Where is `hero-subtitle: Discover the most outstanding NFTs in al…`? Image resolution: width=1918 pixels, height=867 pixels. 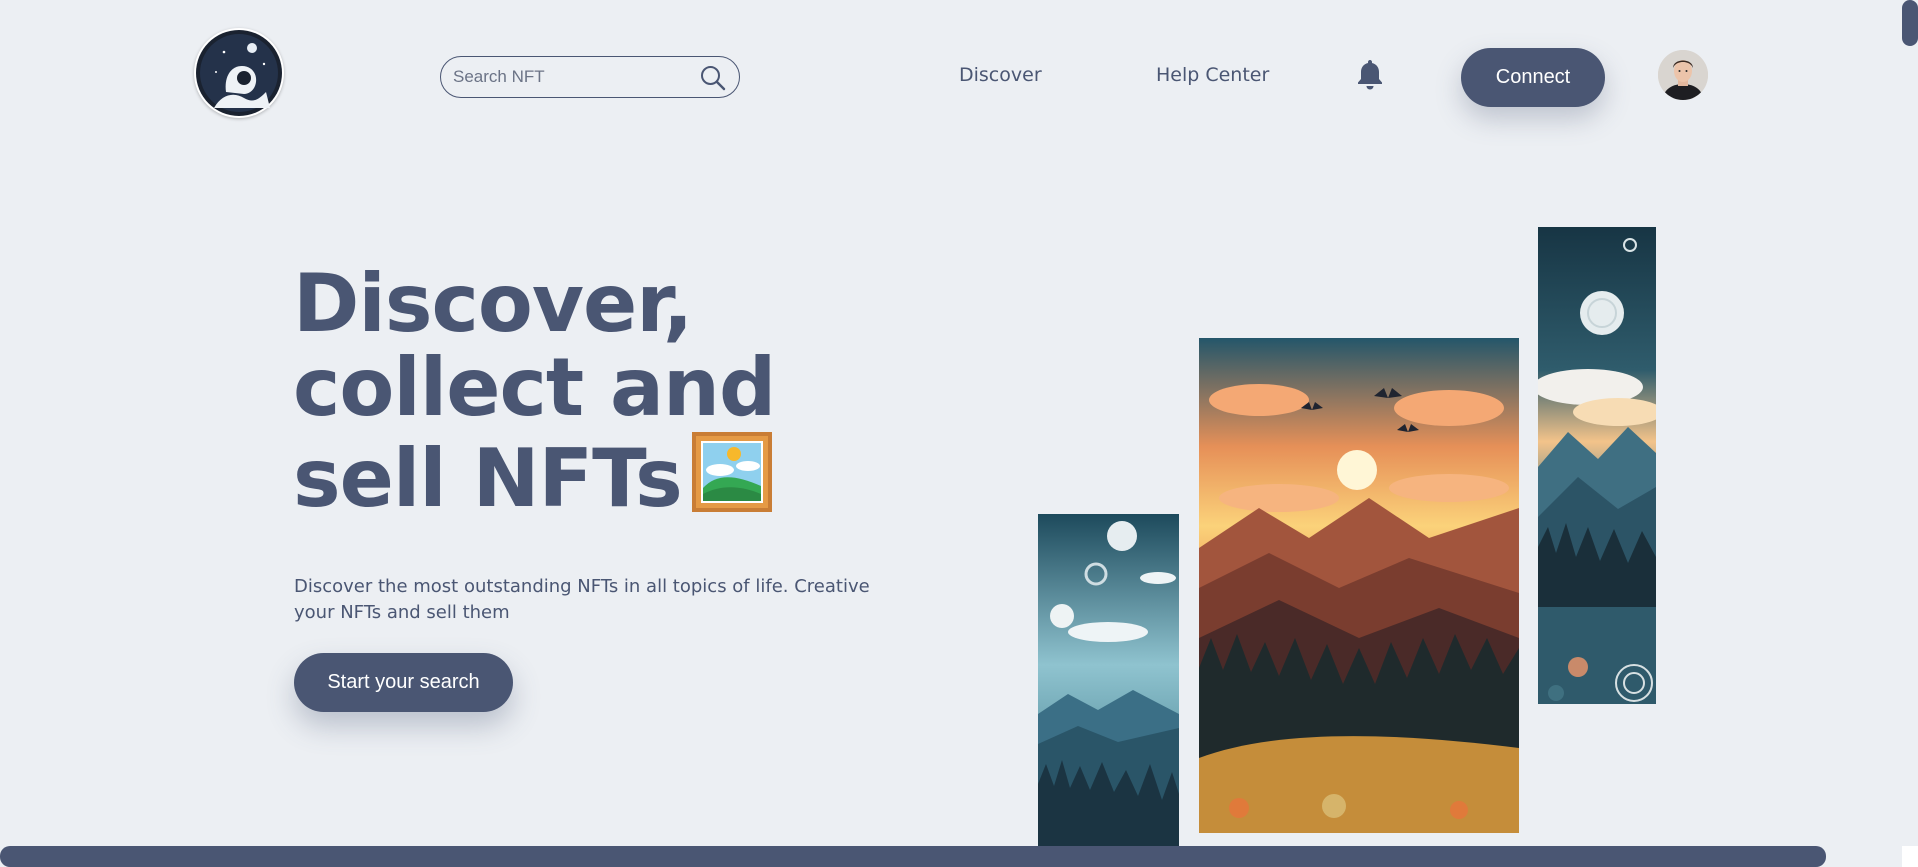
hero-subtitle: Discover the most outstanding NFTs in al… is located at coordinates (582, 599).